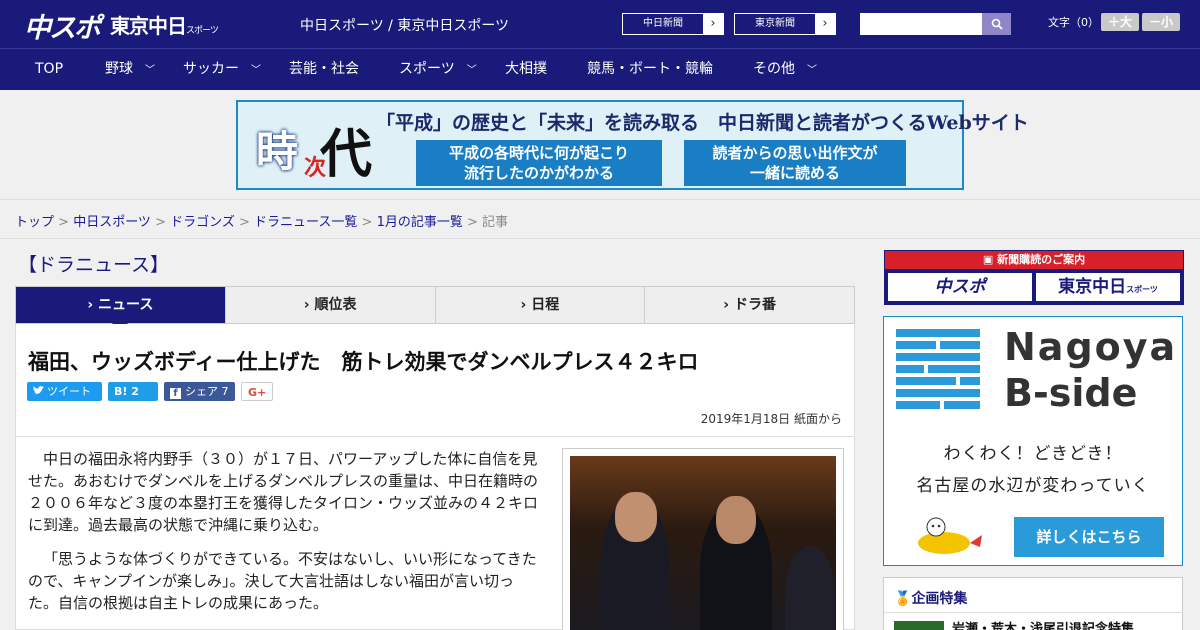 This screenshot has height=630, width=1200. What do you see at coordinates (771, 419) in the screenshot?
I see `article-date: 2019年1月18日 紙面から` at bounding box center [771, 419].